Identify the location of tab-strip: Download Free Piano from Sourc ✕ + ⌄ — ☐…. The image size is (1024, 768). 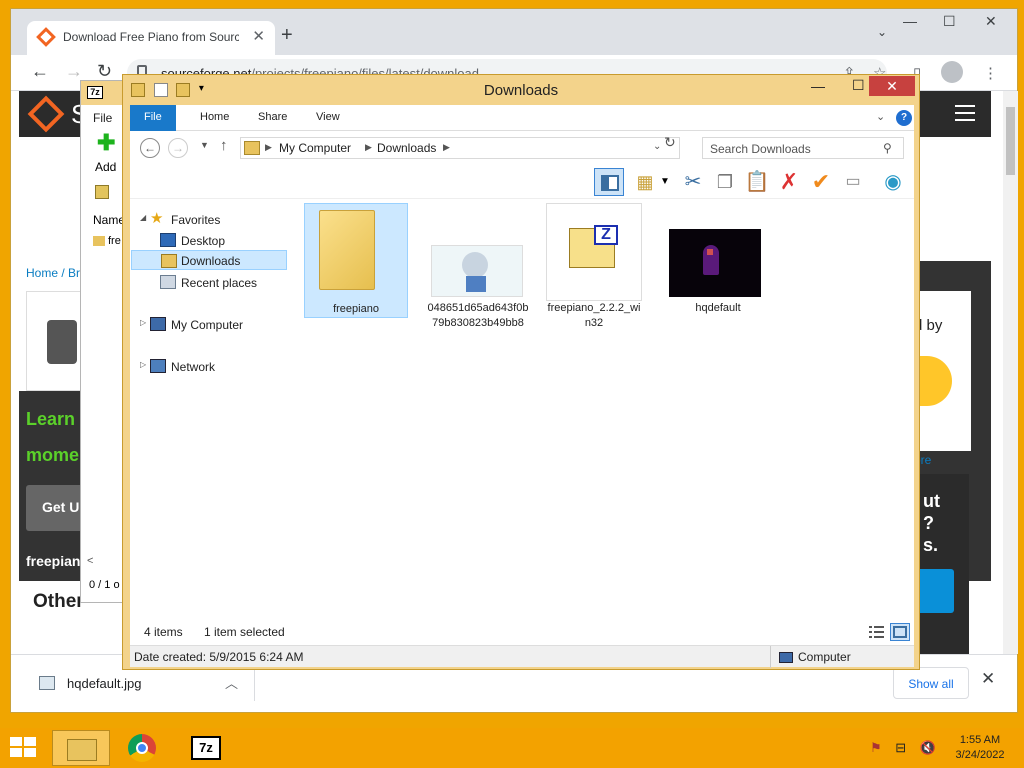
(514, 32).